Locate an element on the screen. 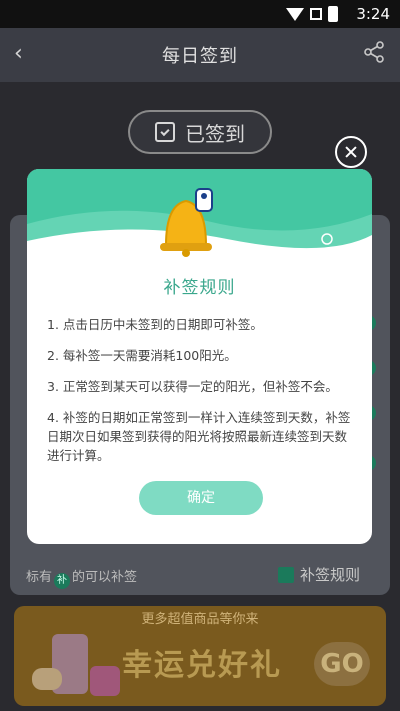  hint-suffix: 的可以补签 is located at coordinates (105, 577).